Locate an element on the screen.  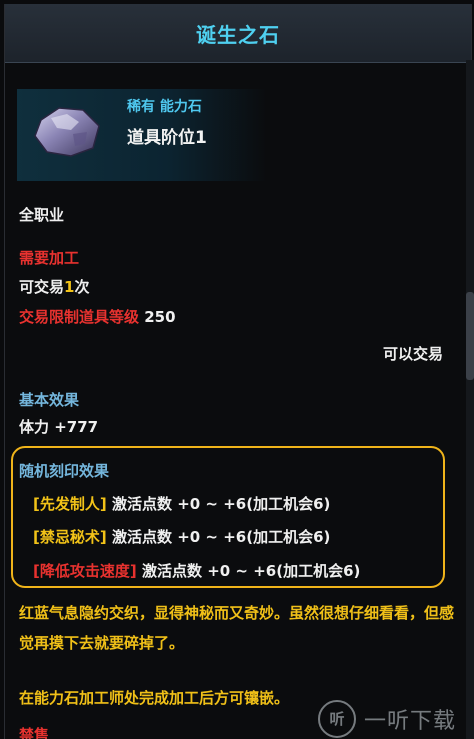
engraving-row: [禁忌秘术] 激活点数 +0 ~ +6(加工机会6) is located at coordinates (181, 536).